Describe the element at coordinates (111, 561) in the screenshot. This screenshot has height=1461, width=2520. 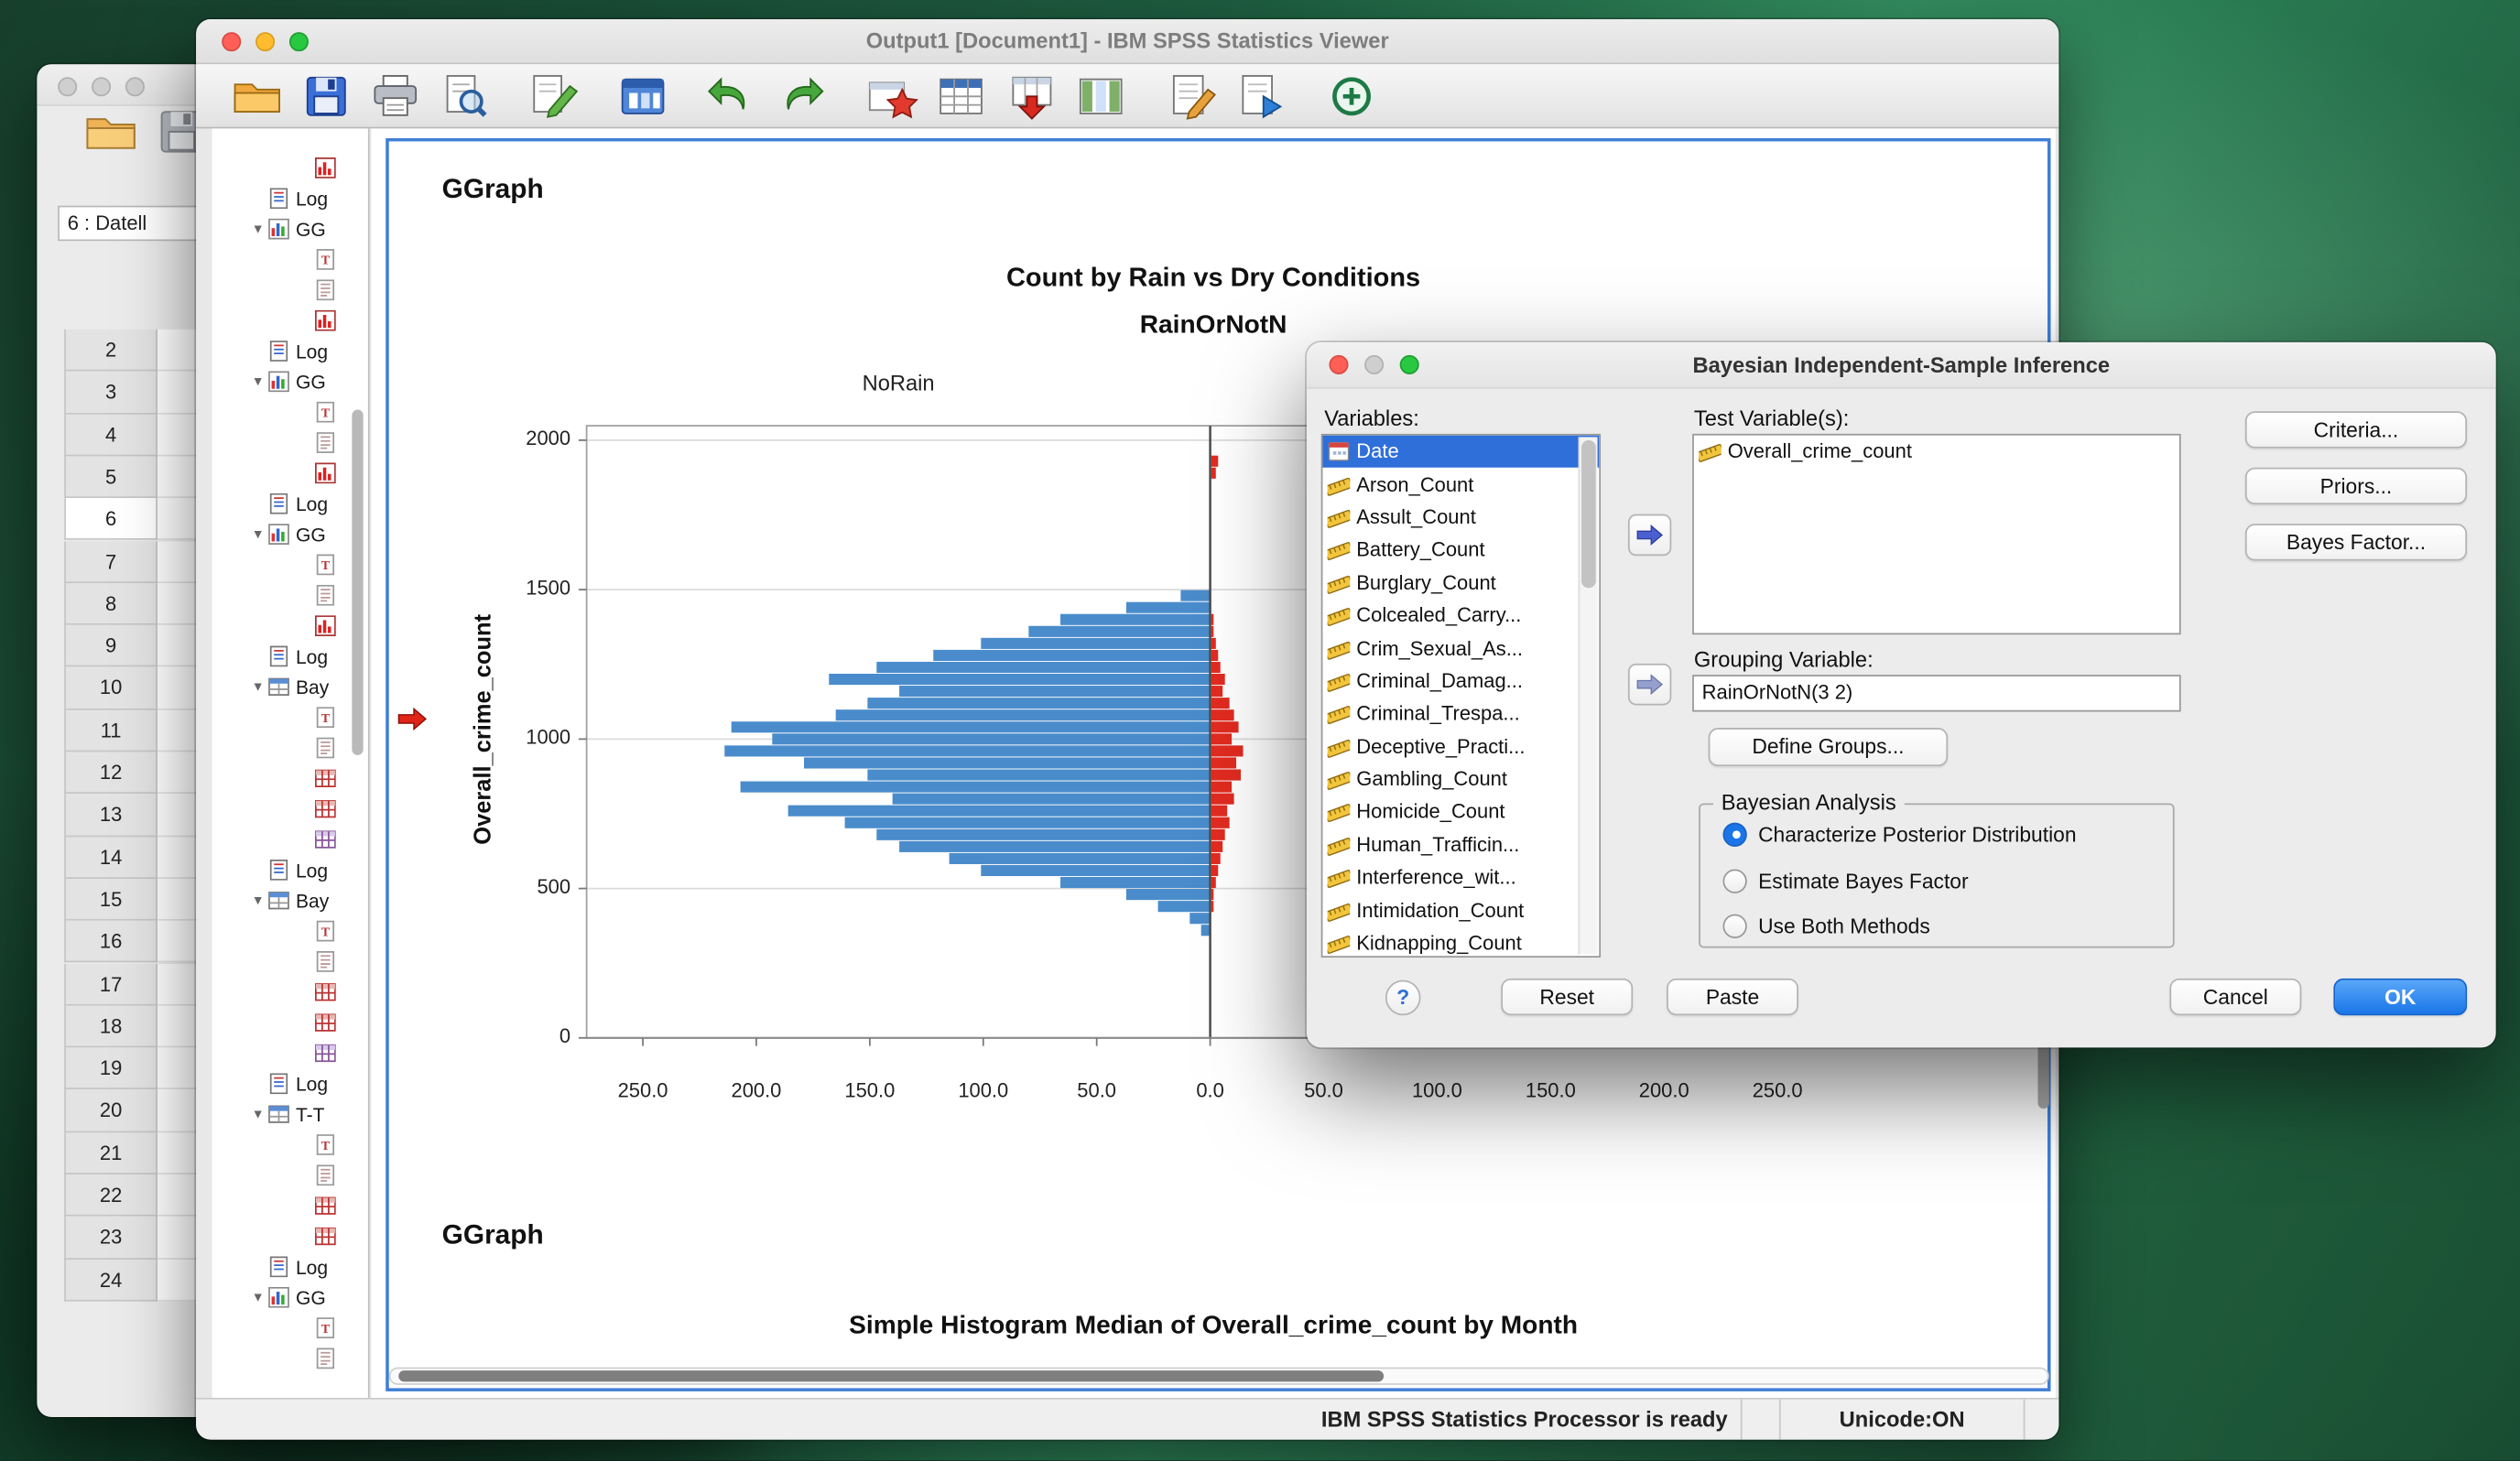
I see `row-header: 7` at that location.